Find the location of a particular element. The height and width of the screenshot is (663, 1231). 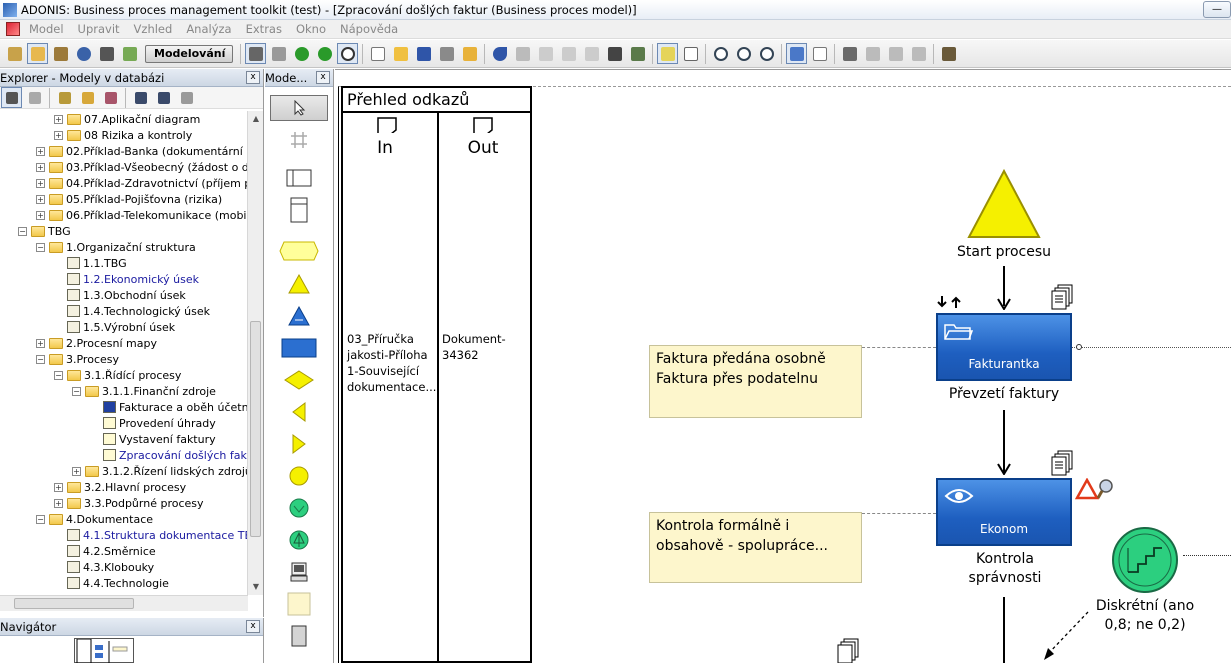

parallel-tool is located at coordinates (299, 444).